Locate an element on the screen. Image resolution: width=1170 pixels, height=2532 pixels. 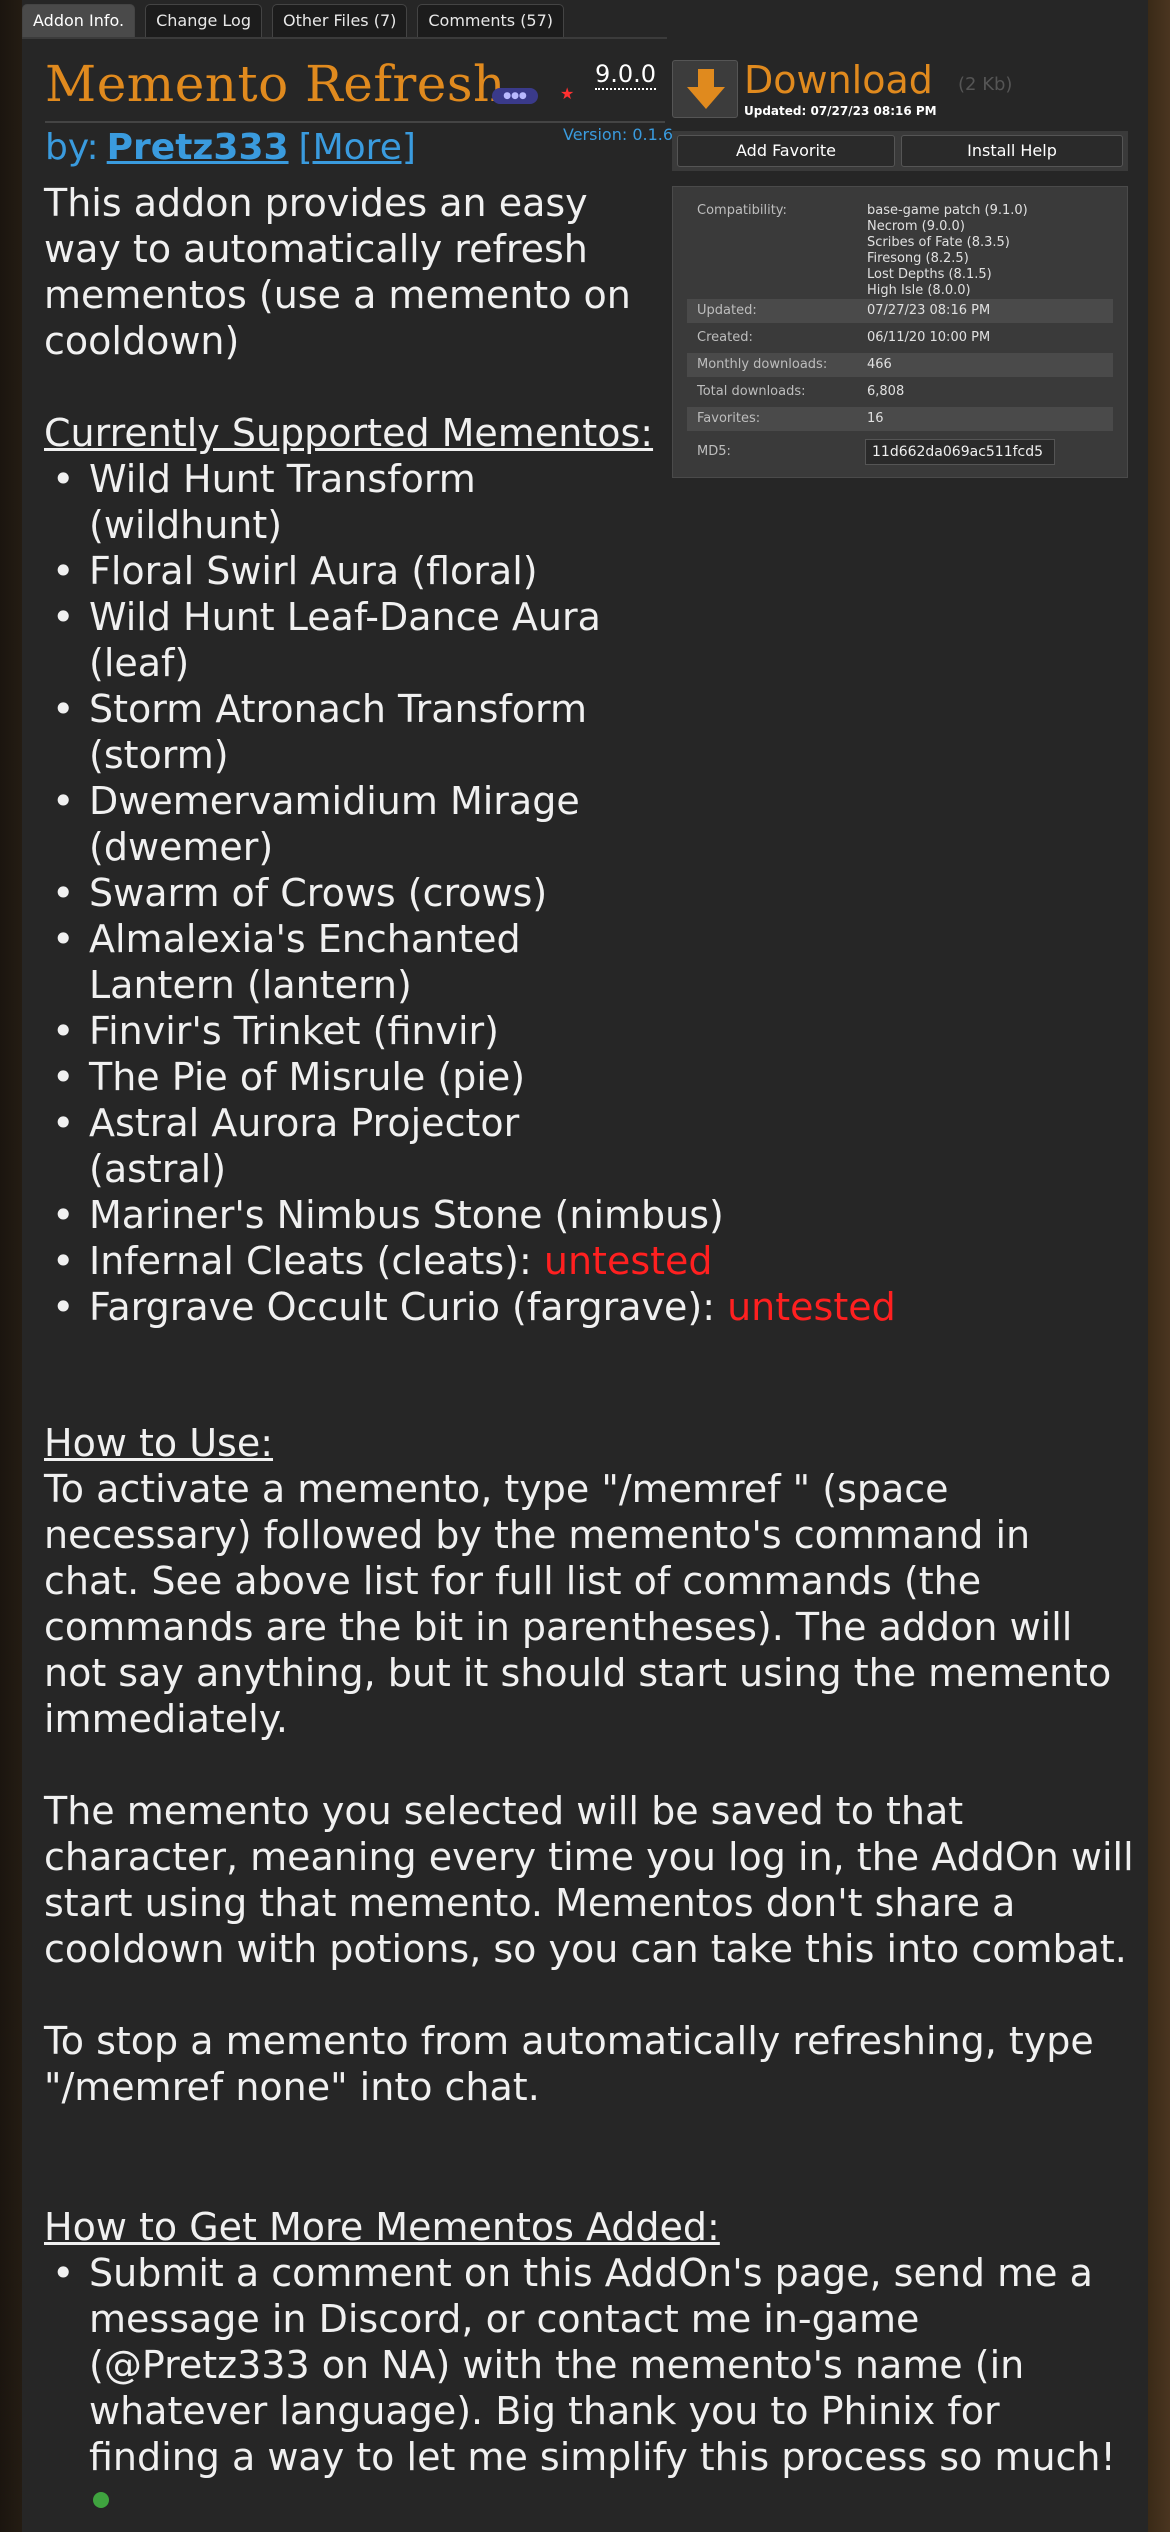
updated-row: Updated: 07/27/23 08:16 PM is located at coordinates (900, 311).